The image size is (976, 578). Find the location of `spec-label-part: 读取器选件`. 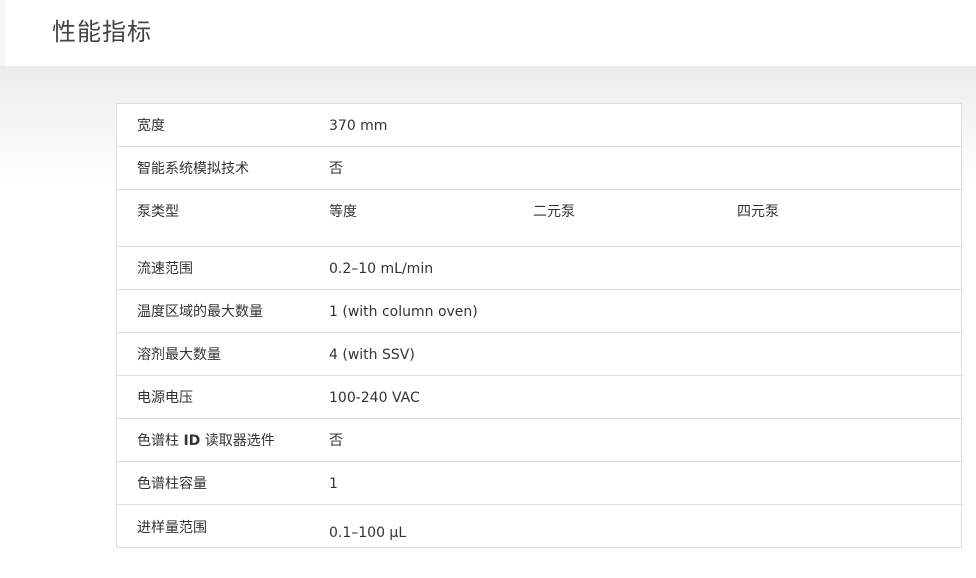

spec-label-part: 读取器选件 is located at coordinates (237, 441).